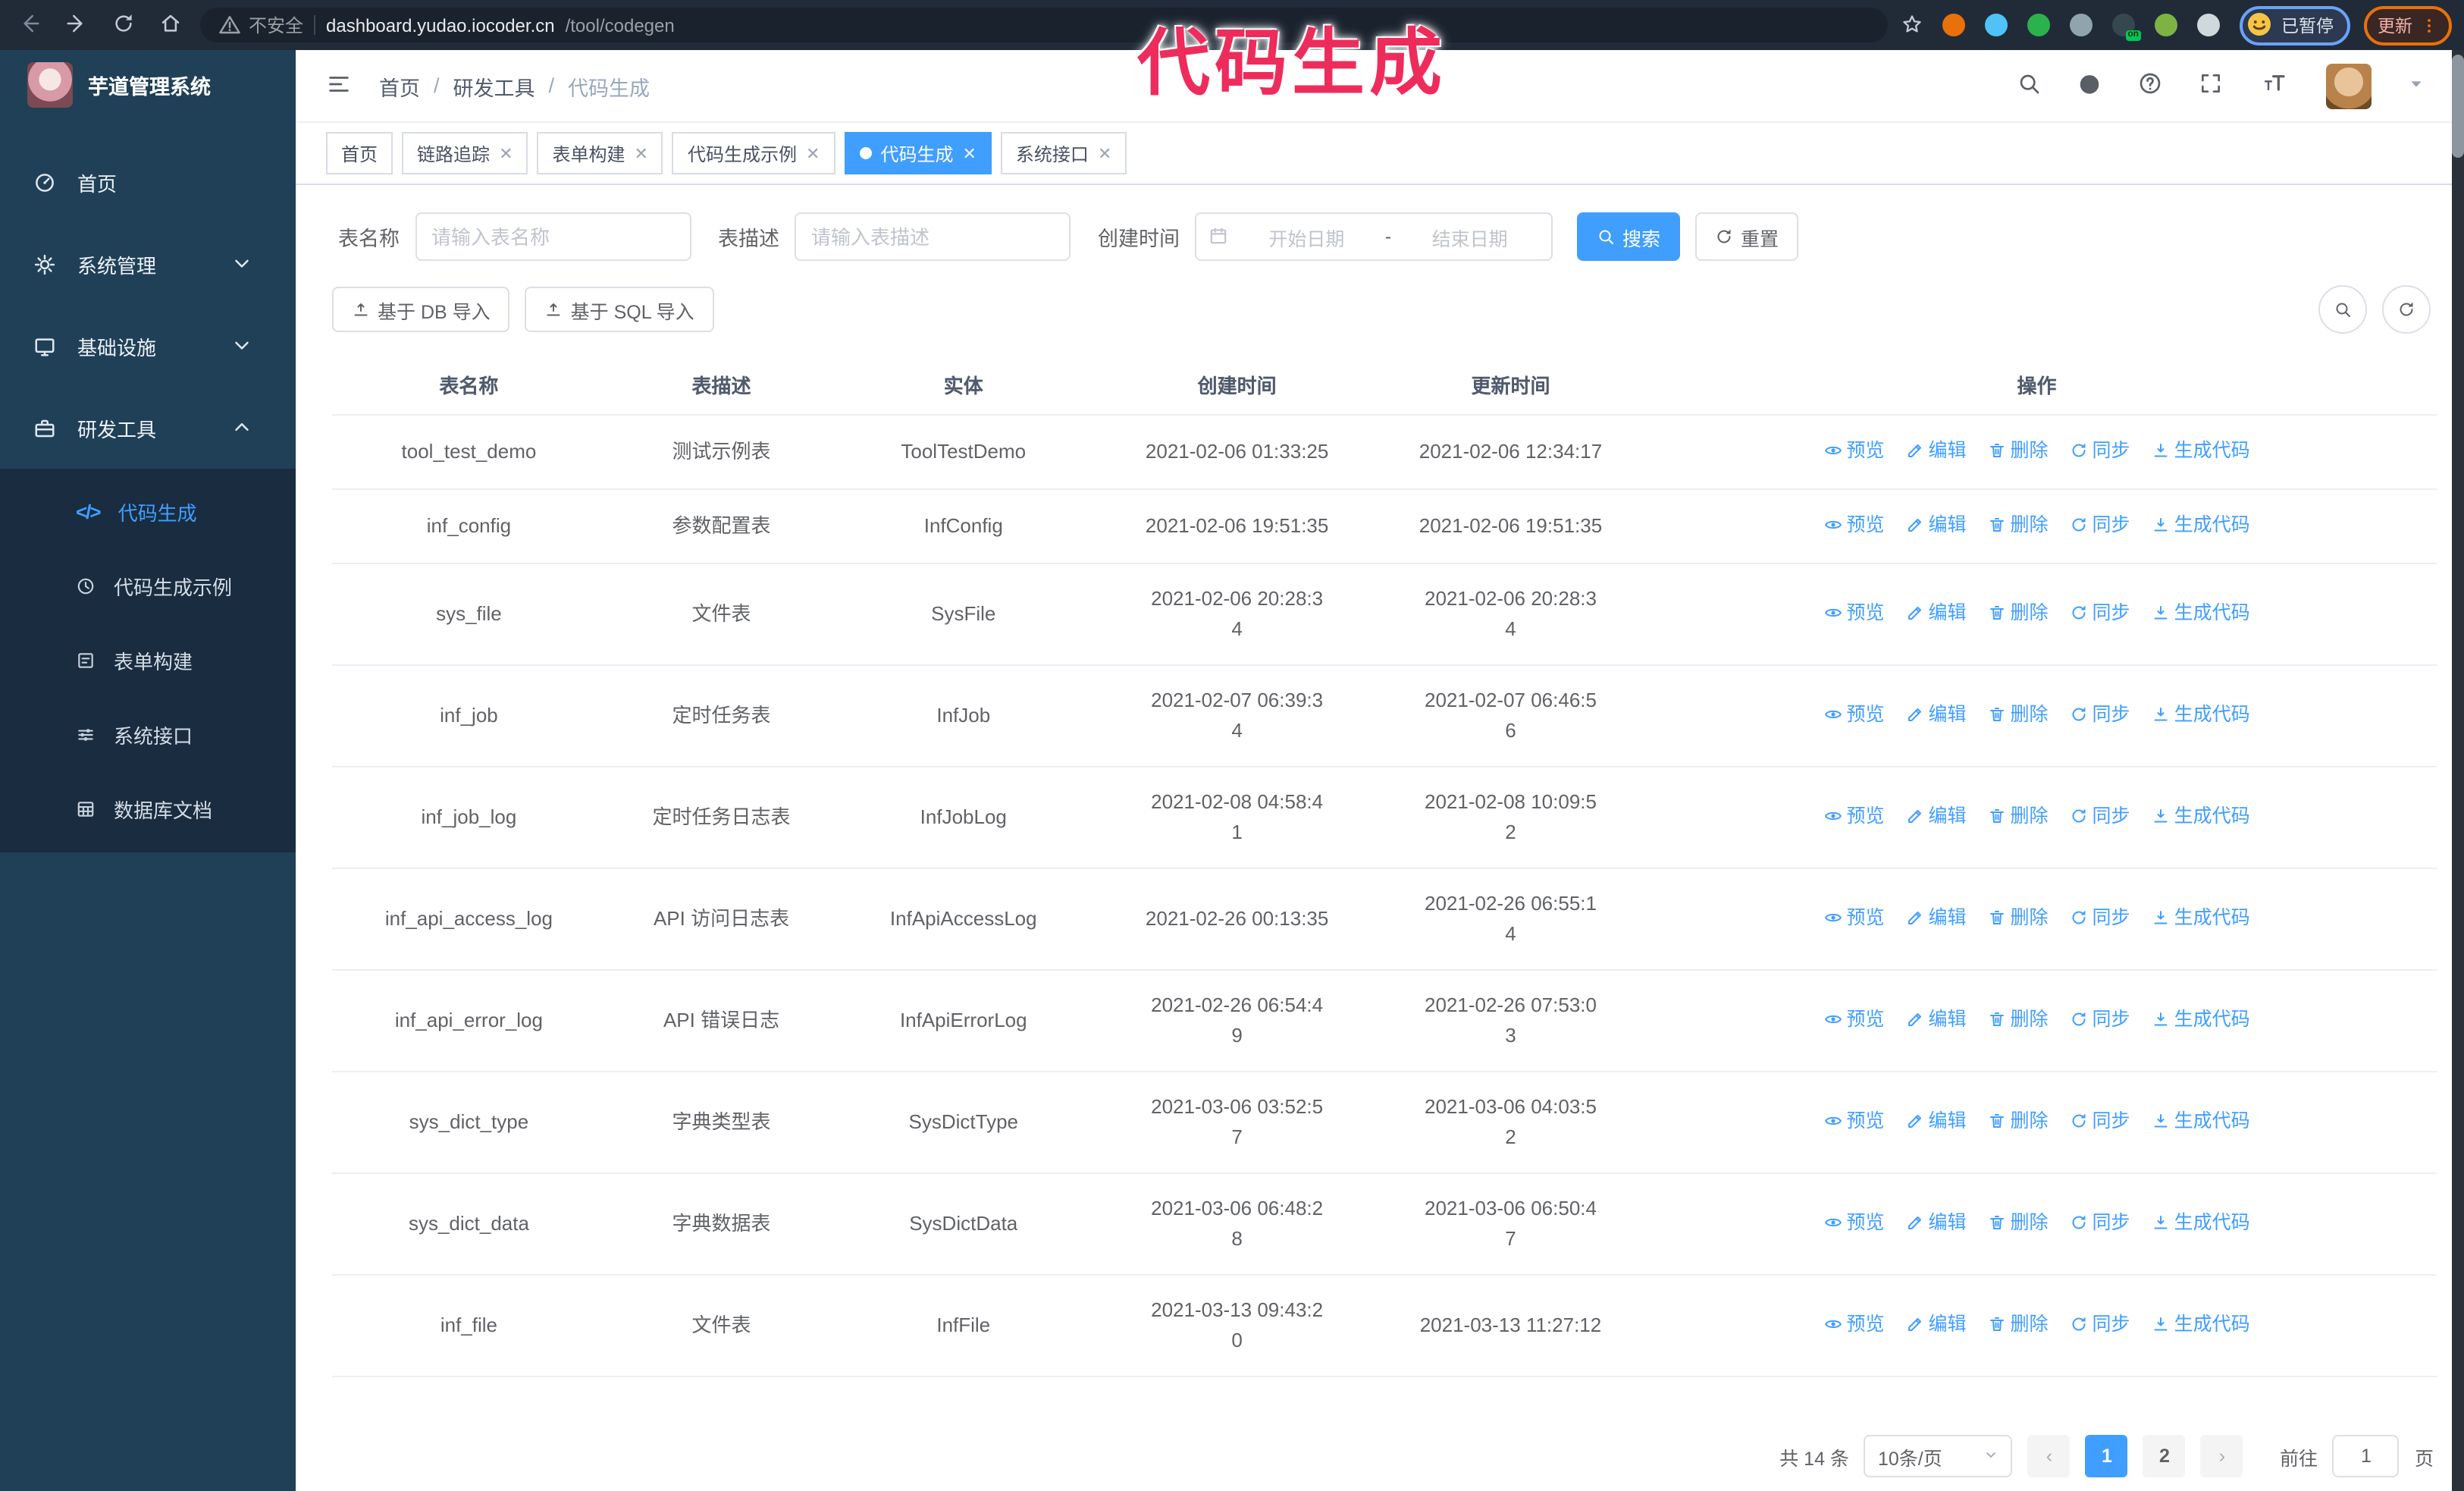 The height and width of the screenshot is (1491, 2464). What do you see at coordinates (2080, 25) in the screenshot?
I see `ext-grid-icon` at bounding box center [2080, 25].